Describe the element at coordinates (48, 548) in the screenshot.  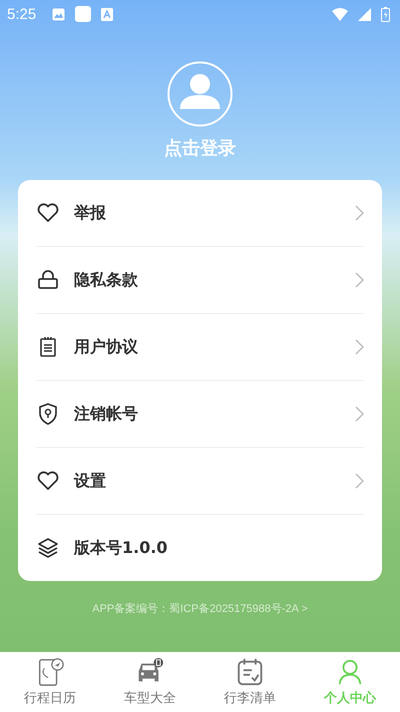
I see `layers-icon` at that location.